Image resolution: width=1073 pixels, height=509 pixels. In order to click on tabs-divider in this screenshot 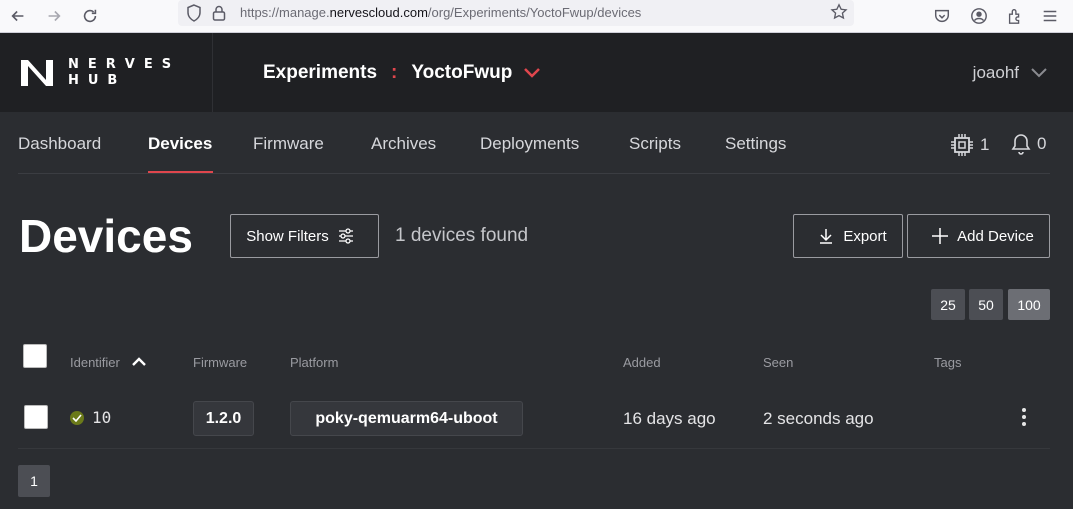, I will do `click(534, 173)`.